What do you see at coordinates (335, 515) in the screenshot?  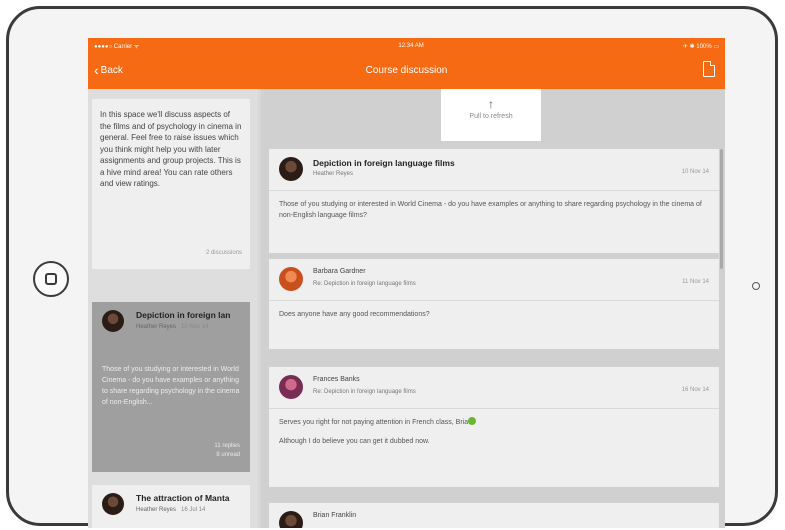 I see `post-author: Brian Franklin` at bounding box center [335, 515].